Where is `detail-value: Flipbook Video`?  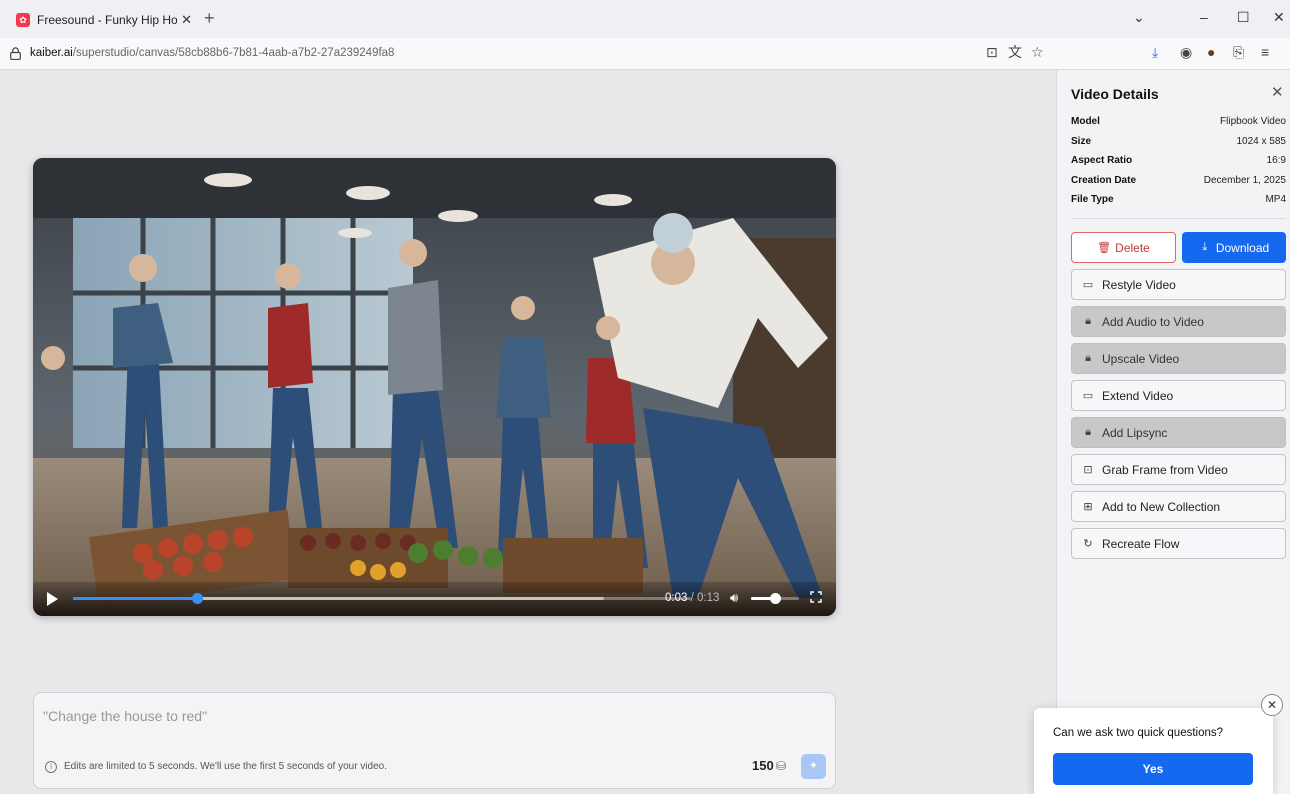 detail-value: Flipbook Video is located at coordinates (1253, 121).